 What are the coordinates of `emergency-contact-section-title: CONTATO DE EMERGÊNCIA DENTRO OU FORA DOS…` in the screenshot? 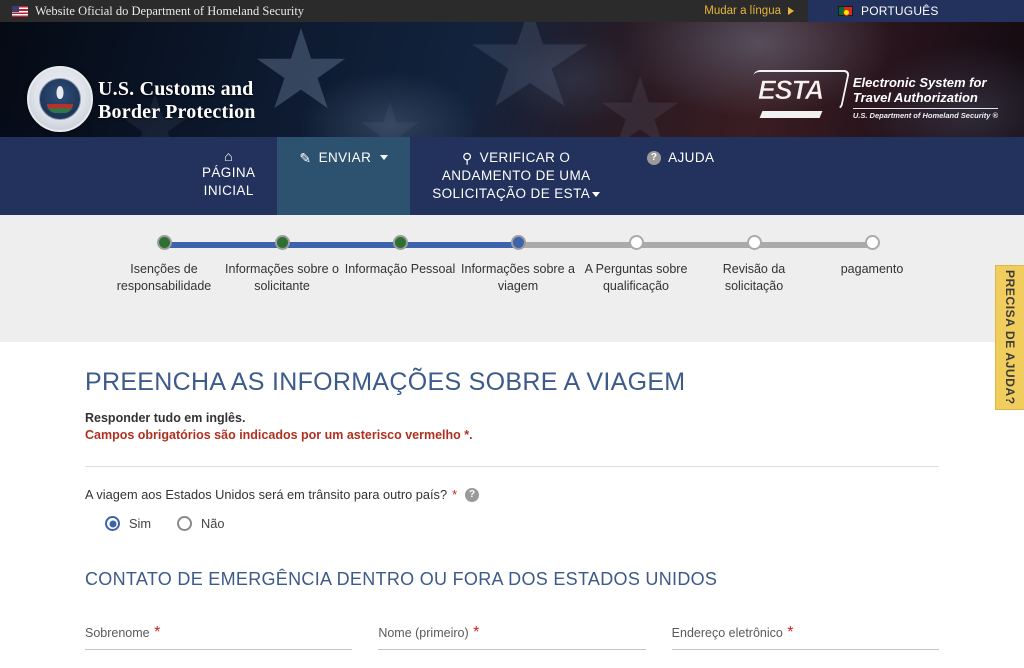 It's located at (401, 579).